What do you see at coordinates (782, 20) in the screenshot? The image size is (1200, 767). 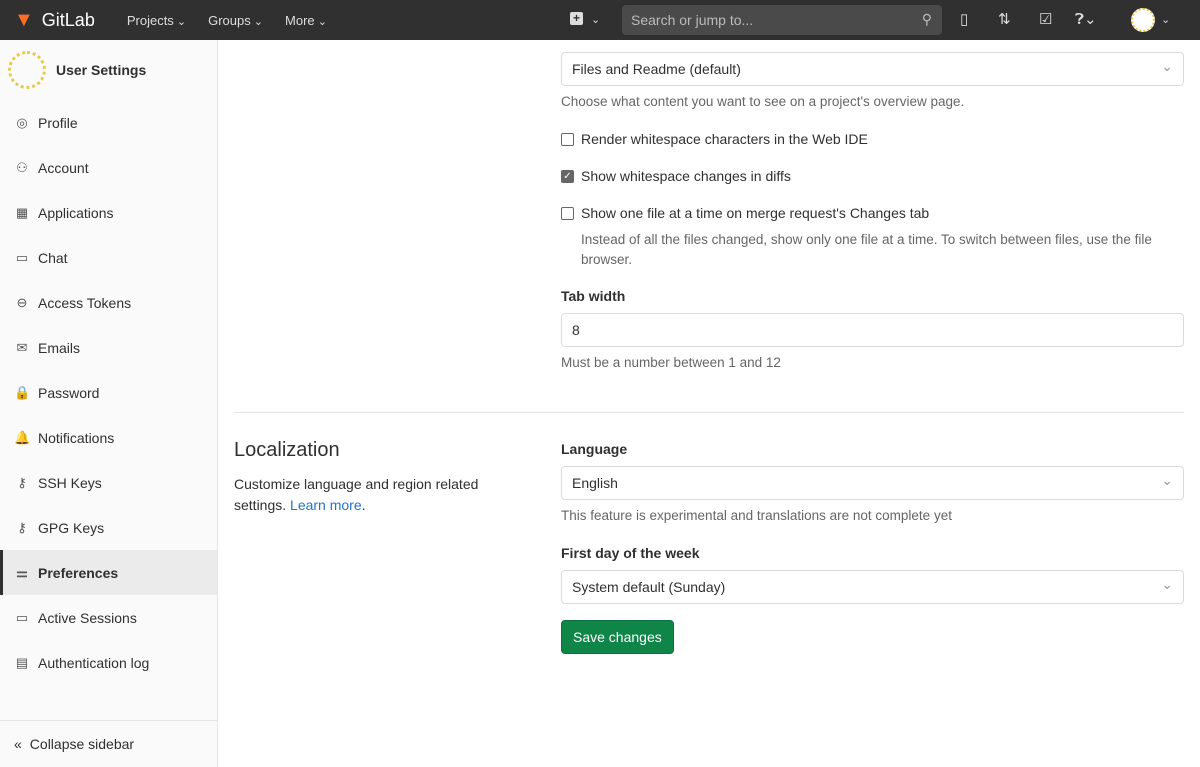 I see `search-input: Search or jump to... ⚲` at bounding box center [782, 20].